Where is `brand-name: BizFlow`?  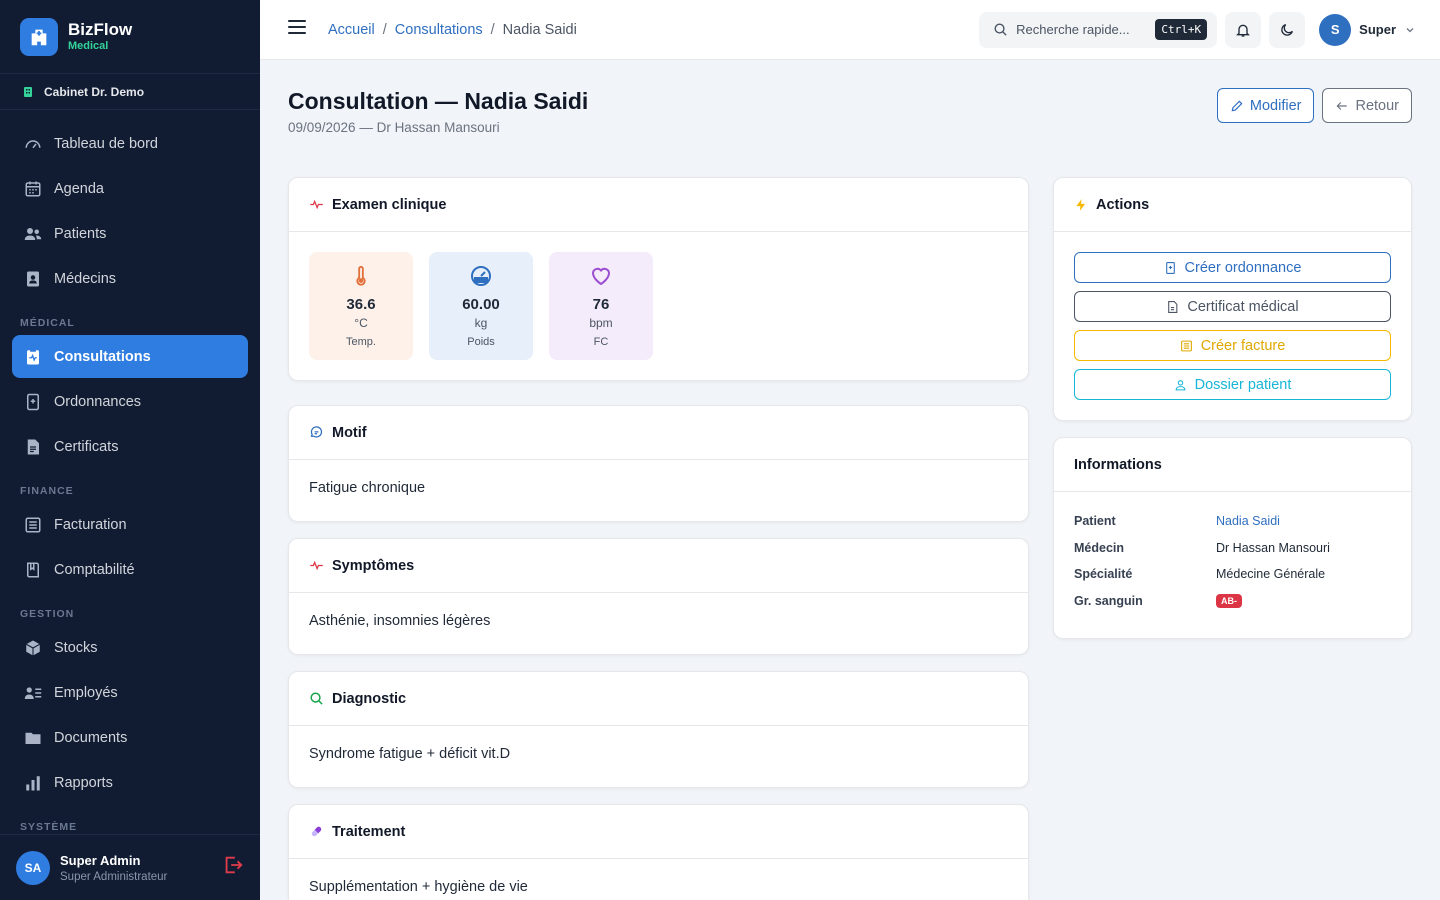 brand-name: BizFlow is located at coordinates (100, 29).